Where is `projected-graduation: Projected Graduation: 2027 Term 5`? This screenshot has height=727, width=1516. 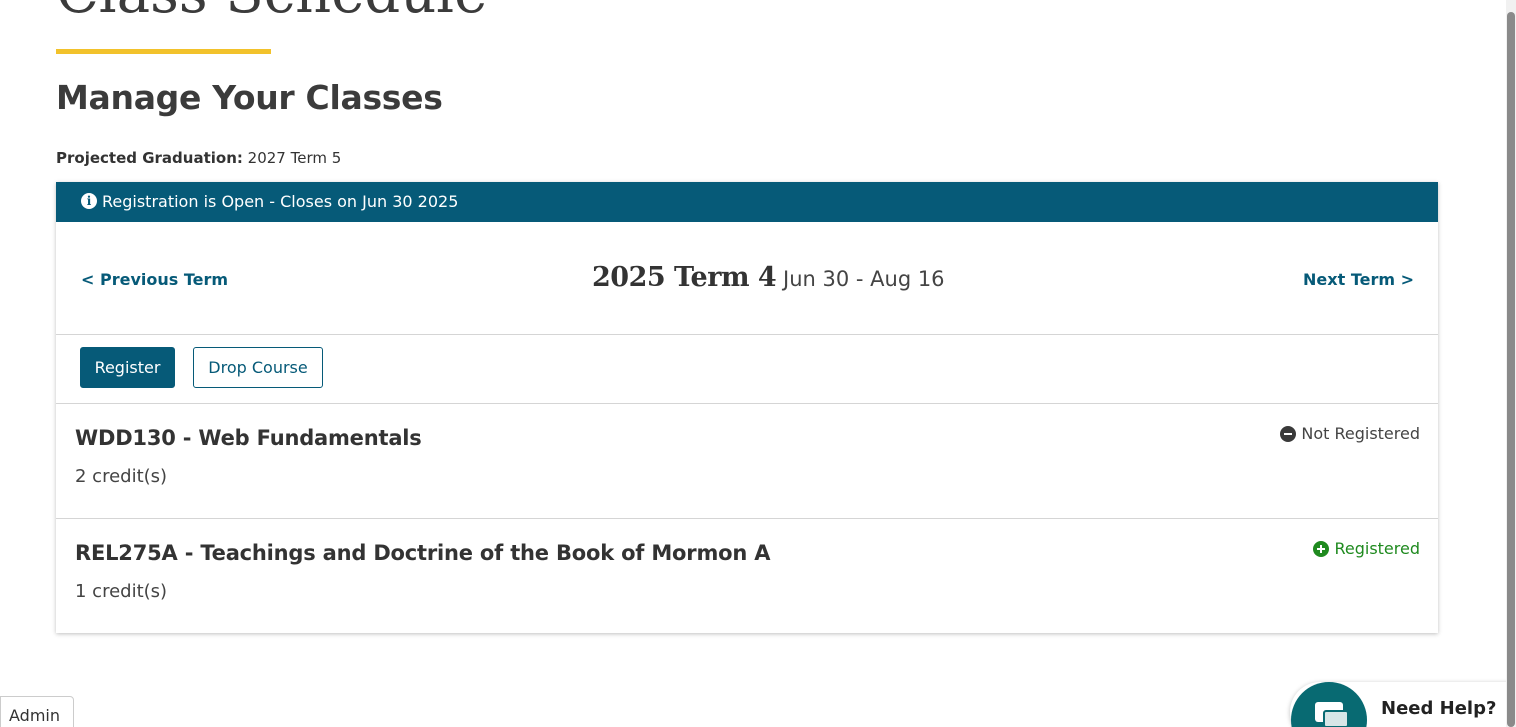 projected-graduation: Projected Graduation: 2027 Term 5 is located at coordinates (198, 158).